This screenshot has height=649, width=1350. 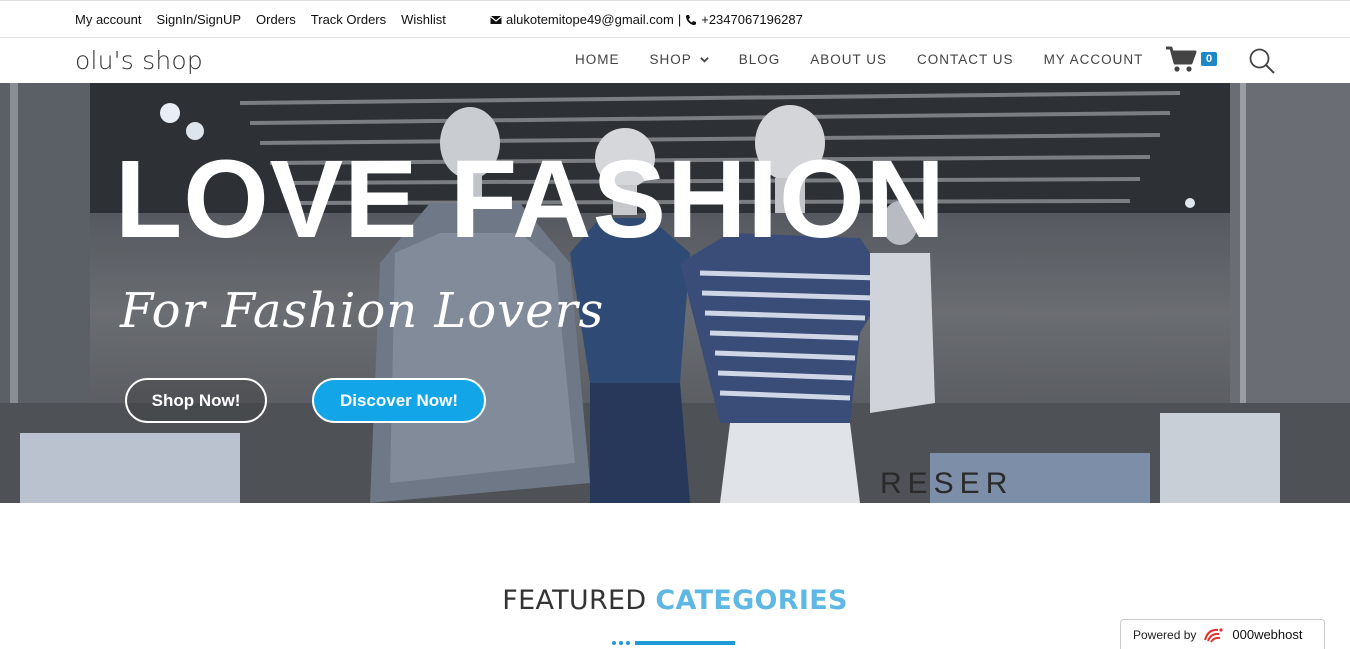 I want to click on powered-by-brand: 000webhost, so click(x=1267, y=634).